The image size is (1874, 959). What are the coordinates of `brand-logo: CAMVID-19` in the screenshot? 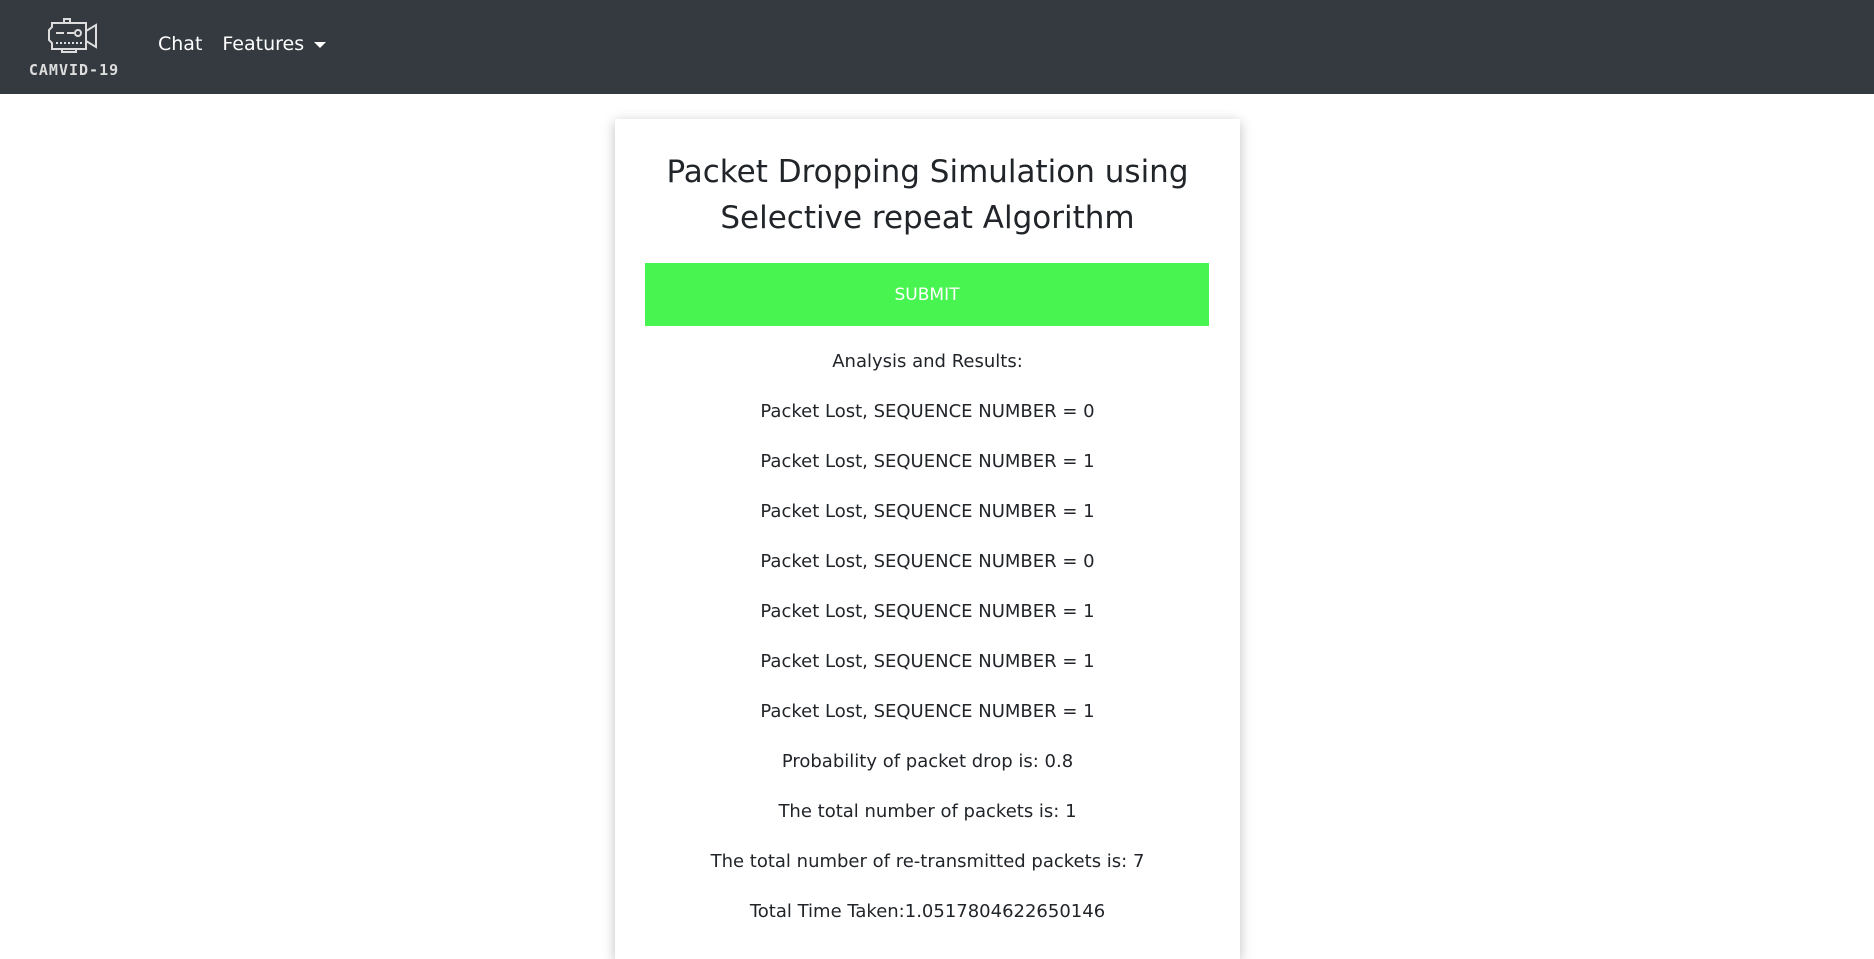 It's located at (74, 47).